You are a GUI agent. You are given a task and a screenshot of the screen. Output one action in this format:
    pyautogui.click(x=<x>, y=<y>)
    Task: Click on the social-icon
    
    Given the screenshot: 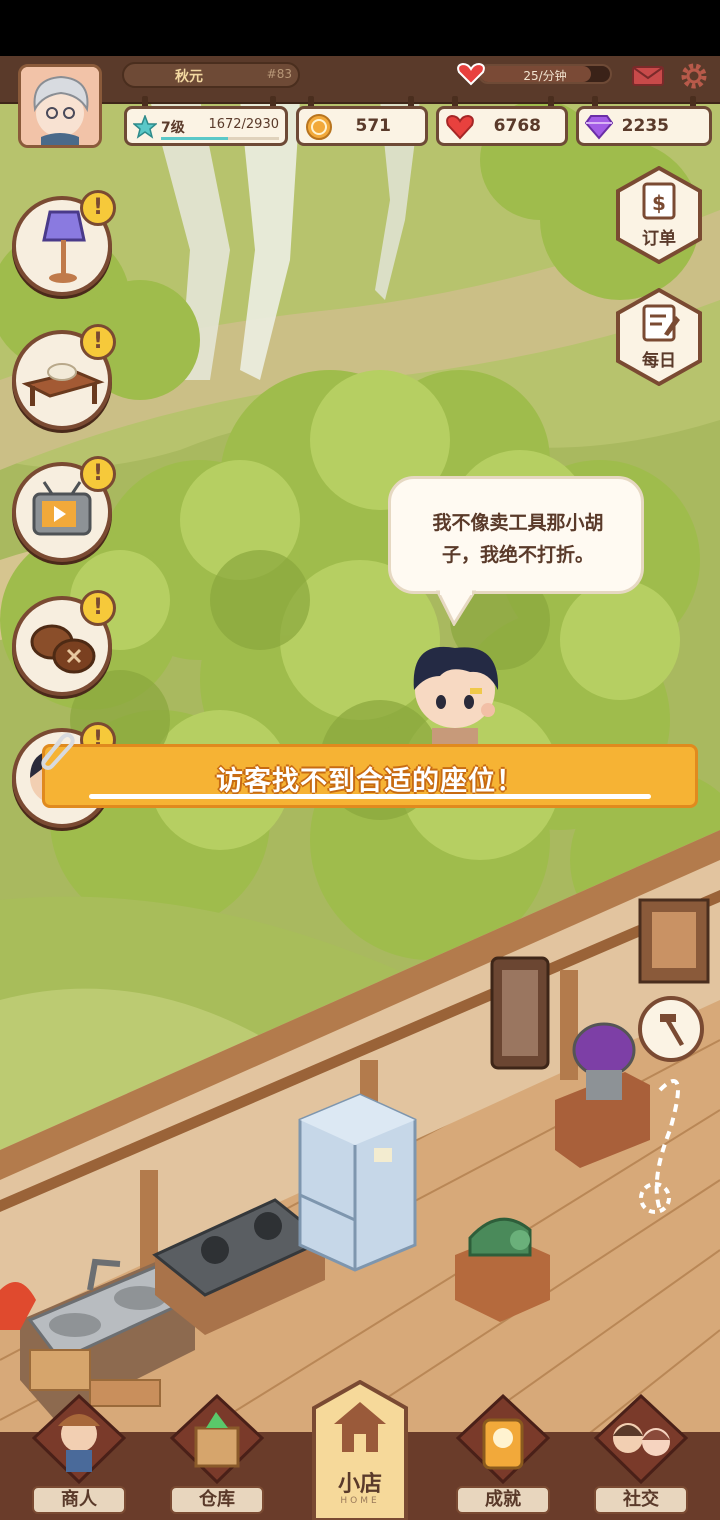 What is the action you would take?
    pyautogui.click(x=641, y=1439)
    